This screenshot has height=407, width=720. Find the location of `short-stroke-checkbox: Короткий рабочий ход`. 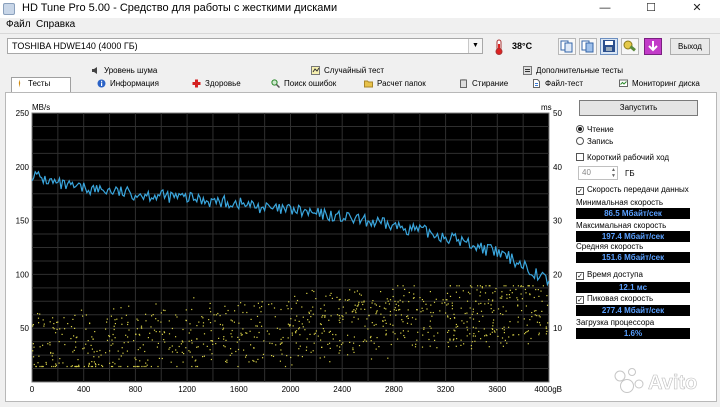

short-stroke-checkbox: Короткий рабочий ход is located at coordinates (622, 157).